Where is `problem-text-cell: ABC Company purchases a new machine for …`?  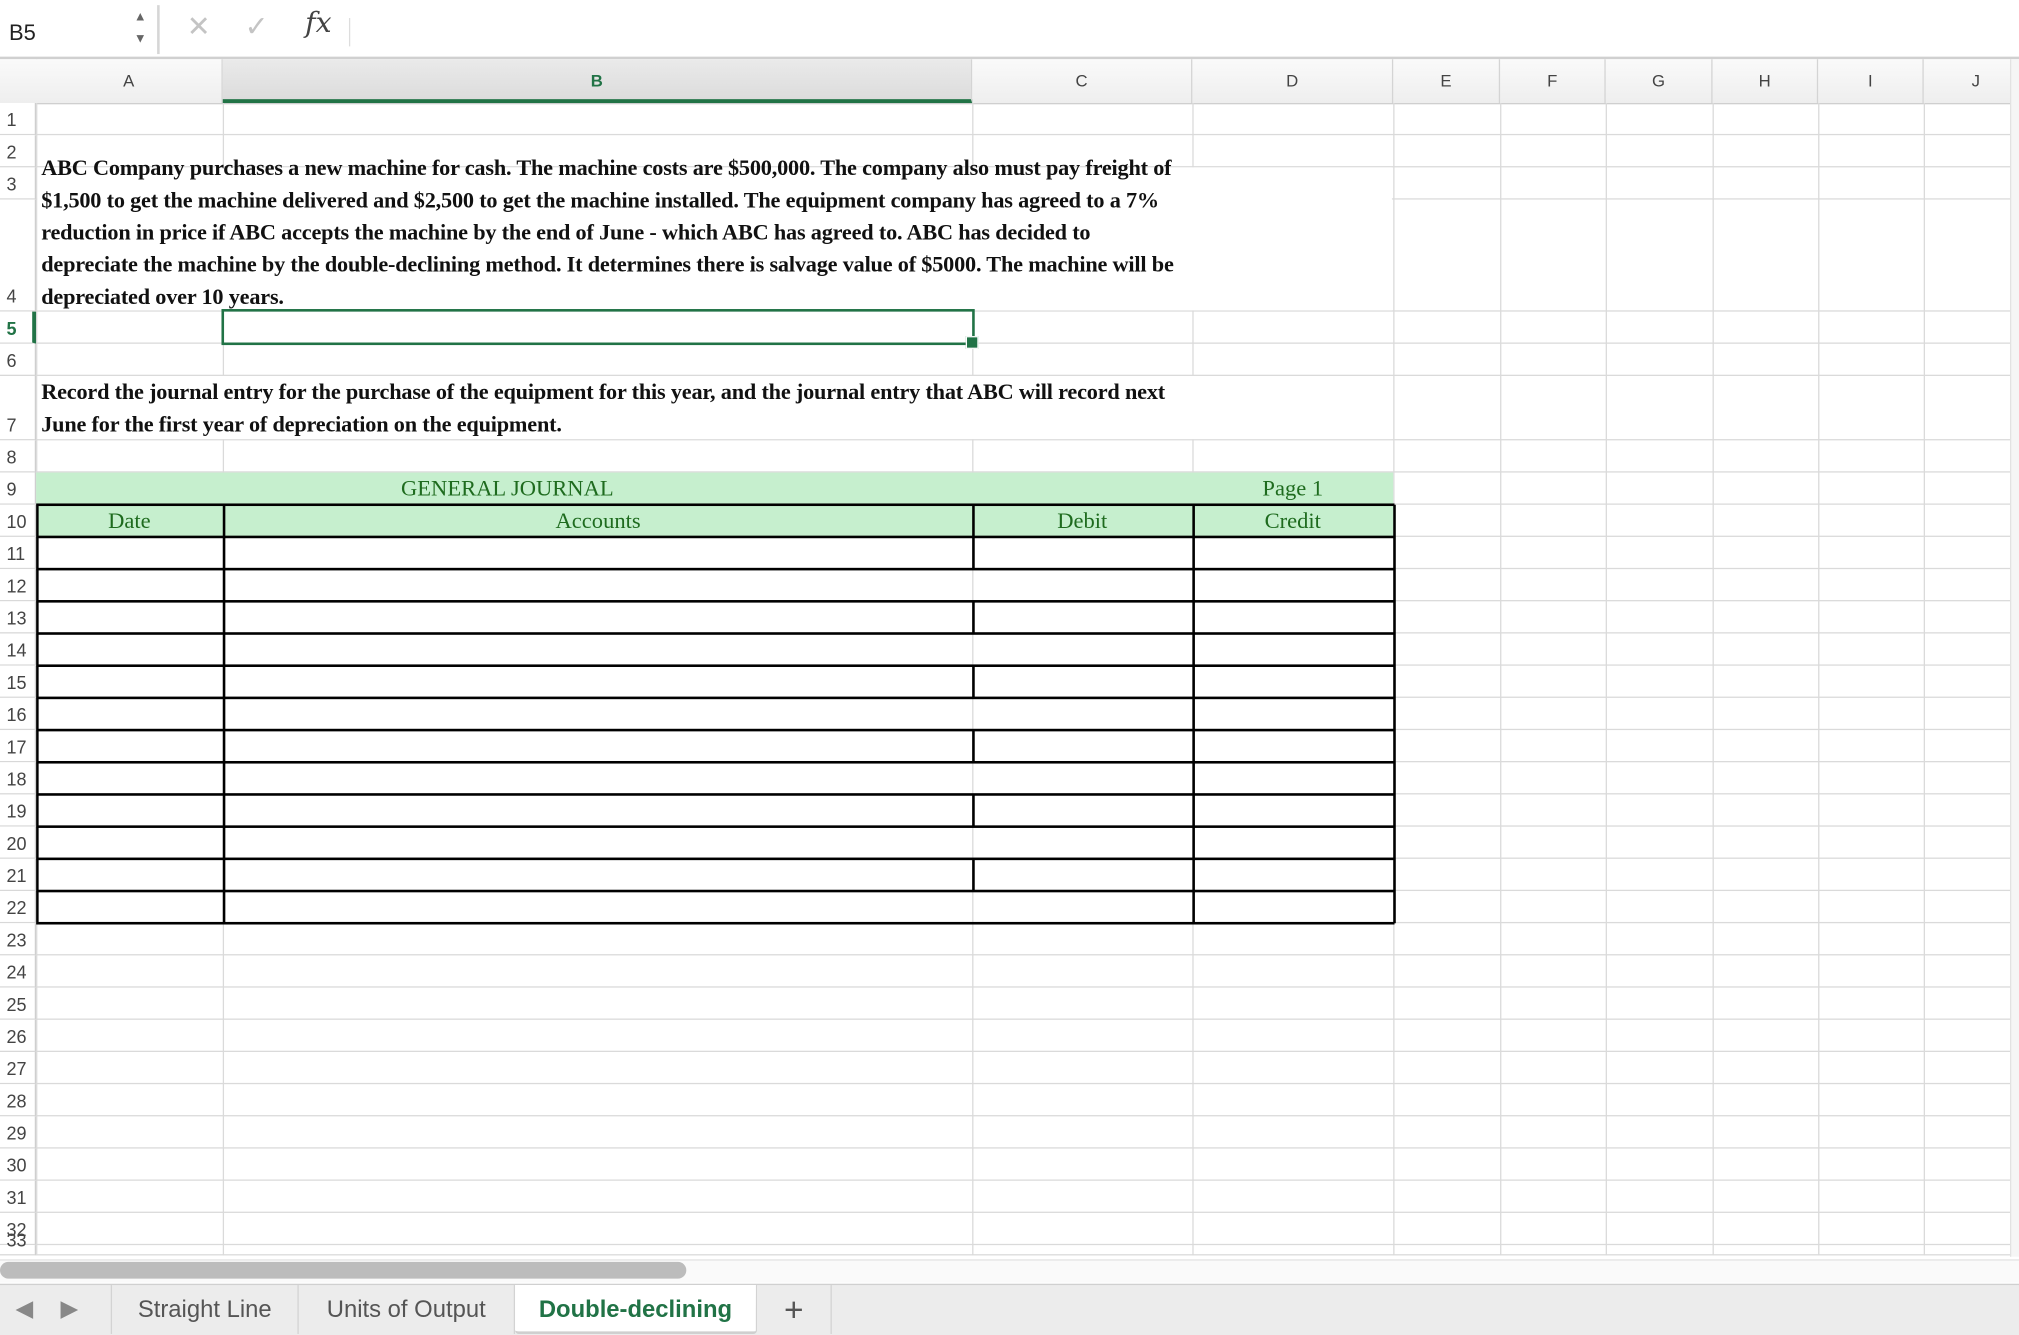 problem-text-cell: ABC Company purchases a new machine for … is located at coordinates (607, 232).